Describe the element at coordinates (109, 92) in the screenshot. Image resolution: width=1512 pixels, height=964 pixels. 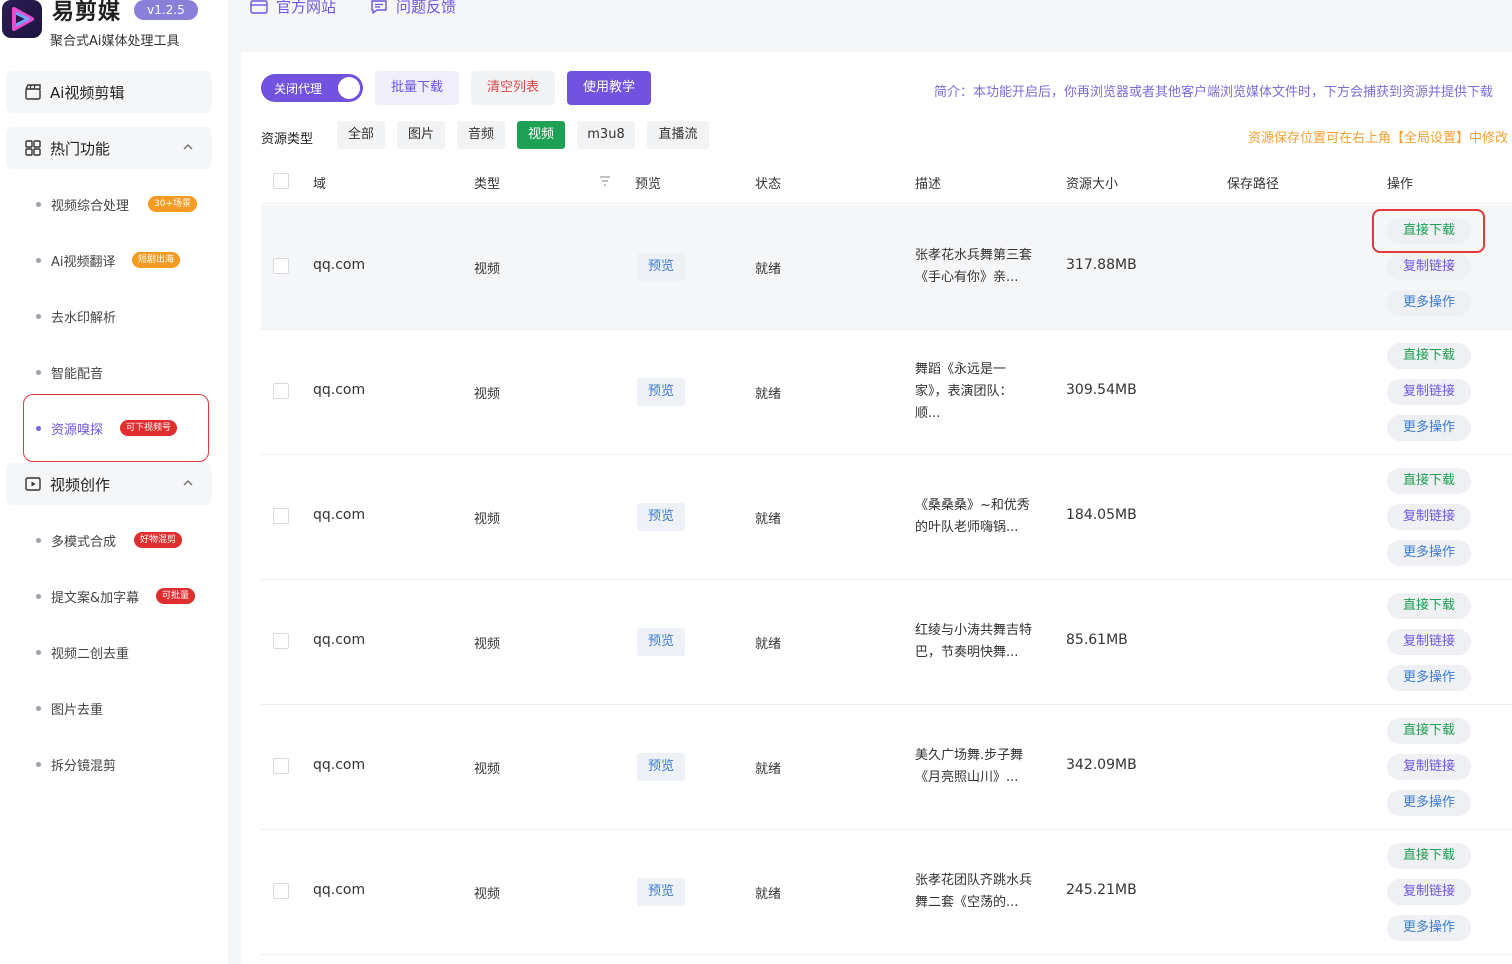
I see `nav-ai-video-edit: Ai视频剪辑` at that location.